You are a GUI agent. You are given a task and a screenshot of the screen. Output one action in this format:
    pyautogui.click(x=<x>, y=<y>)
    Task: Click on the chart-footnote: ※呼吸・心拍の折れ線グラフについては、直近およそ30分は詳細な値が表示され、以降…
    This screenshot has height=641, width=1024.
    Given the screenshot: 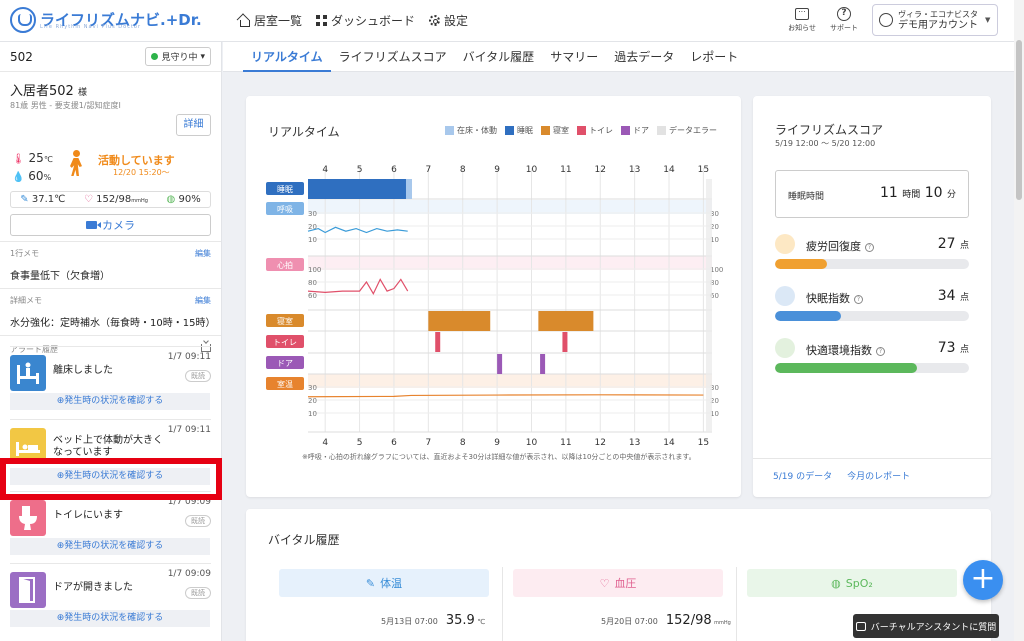 What is the action you would take?
    pyautogui.click(x=499, y=457)
    